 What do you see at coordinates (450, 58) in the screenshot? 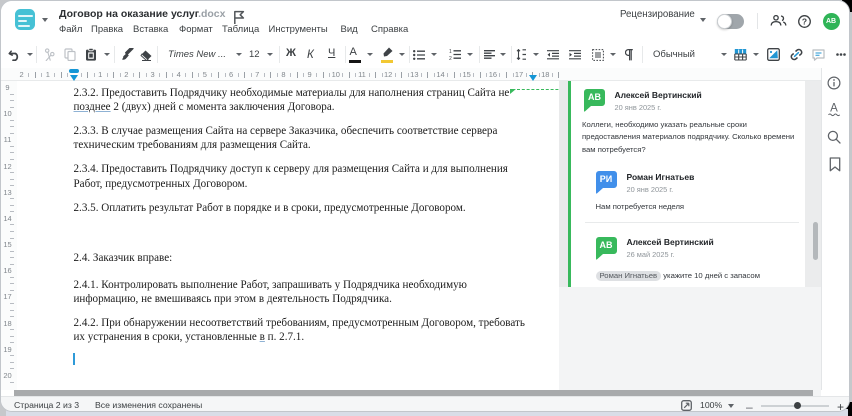
I see `svg-text: 2` at bounding box center [450, 58].